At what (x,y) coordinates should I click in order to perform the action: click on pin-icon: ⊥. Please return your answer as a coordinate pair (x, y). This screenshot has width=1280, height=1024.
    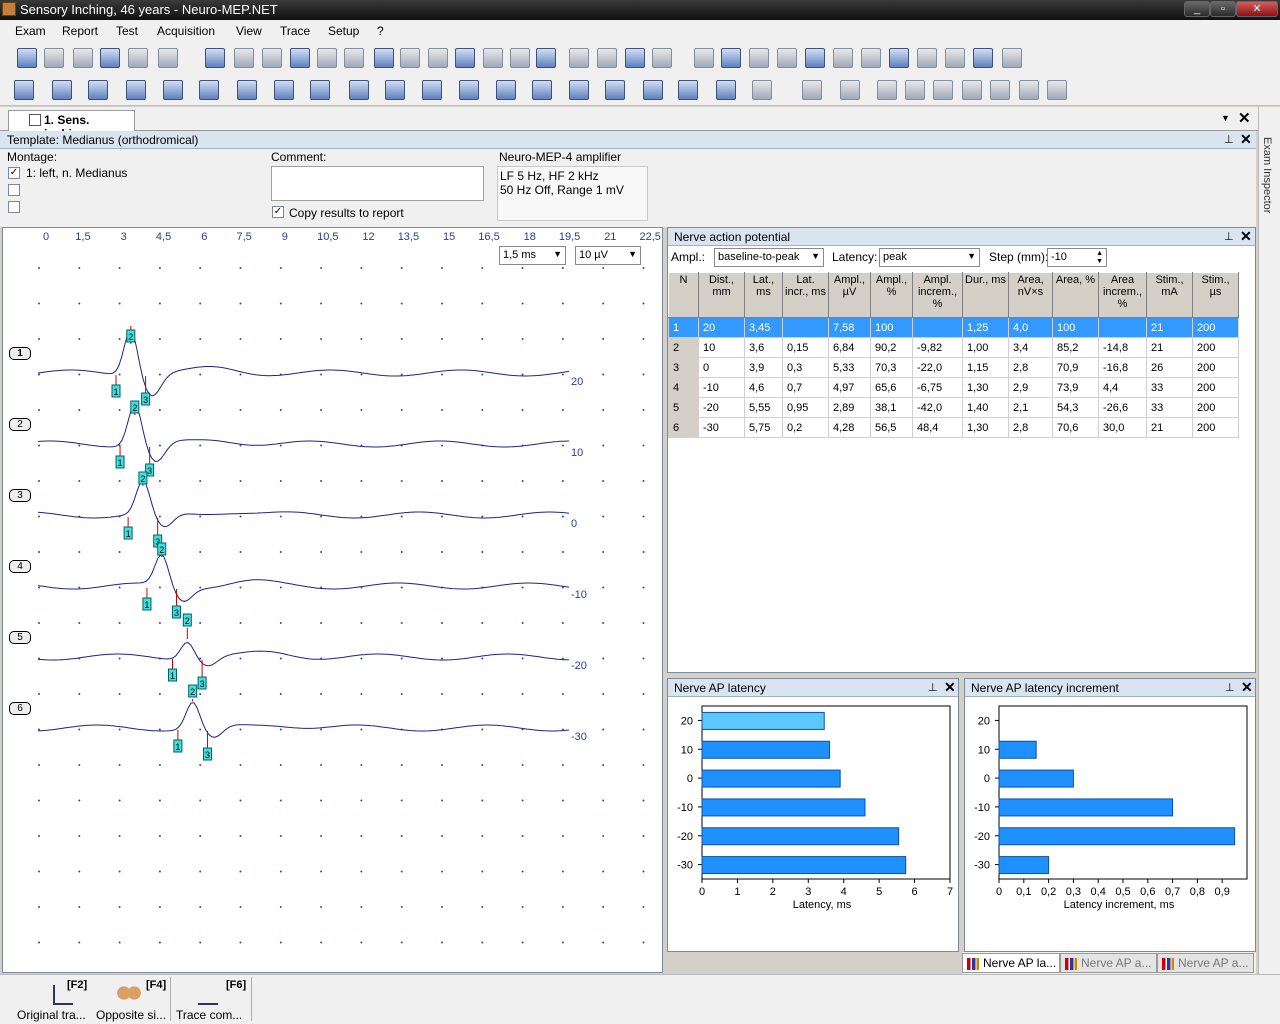
    Looking at the image, I should click on (1229, 236).